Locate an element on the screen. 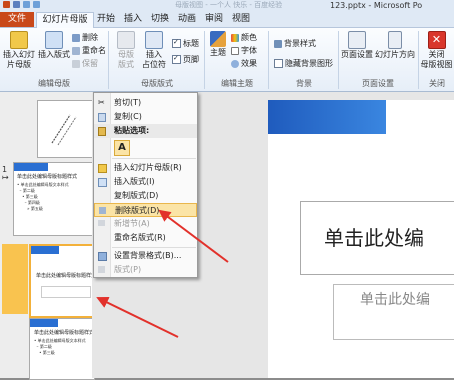 This screenshot has width=454, height=380. group-label-close: 关闭 is located at coordinates (437, 83).